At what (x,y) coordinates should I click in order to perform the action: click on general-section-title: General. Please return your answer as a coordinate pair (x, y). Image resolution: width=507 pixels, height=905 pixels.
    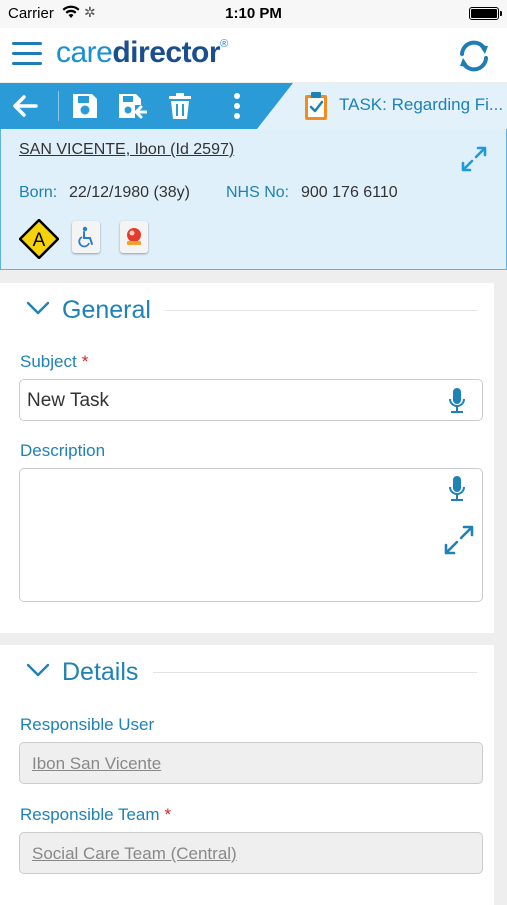
    Looking at the image, I should click on (106, 310).